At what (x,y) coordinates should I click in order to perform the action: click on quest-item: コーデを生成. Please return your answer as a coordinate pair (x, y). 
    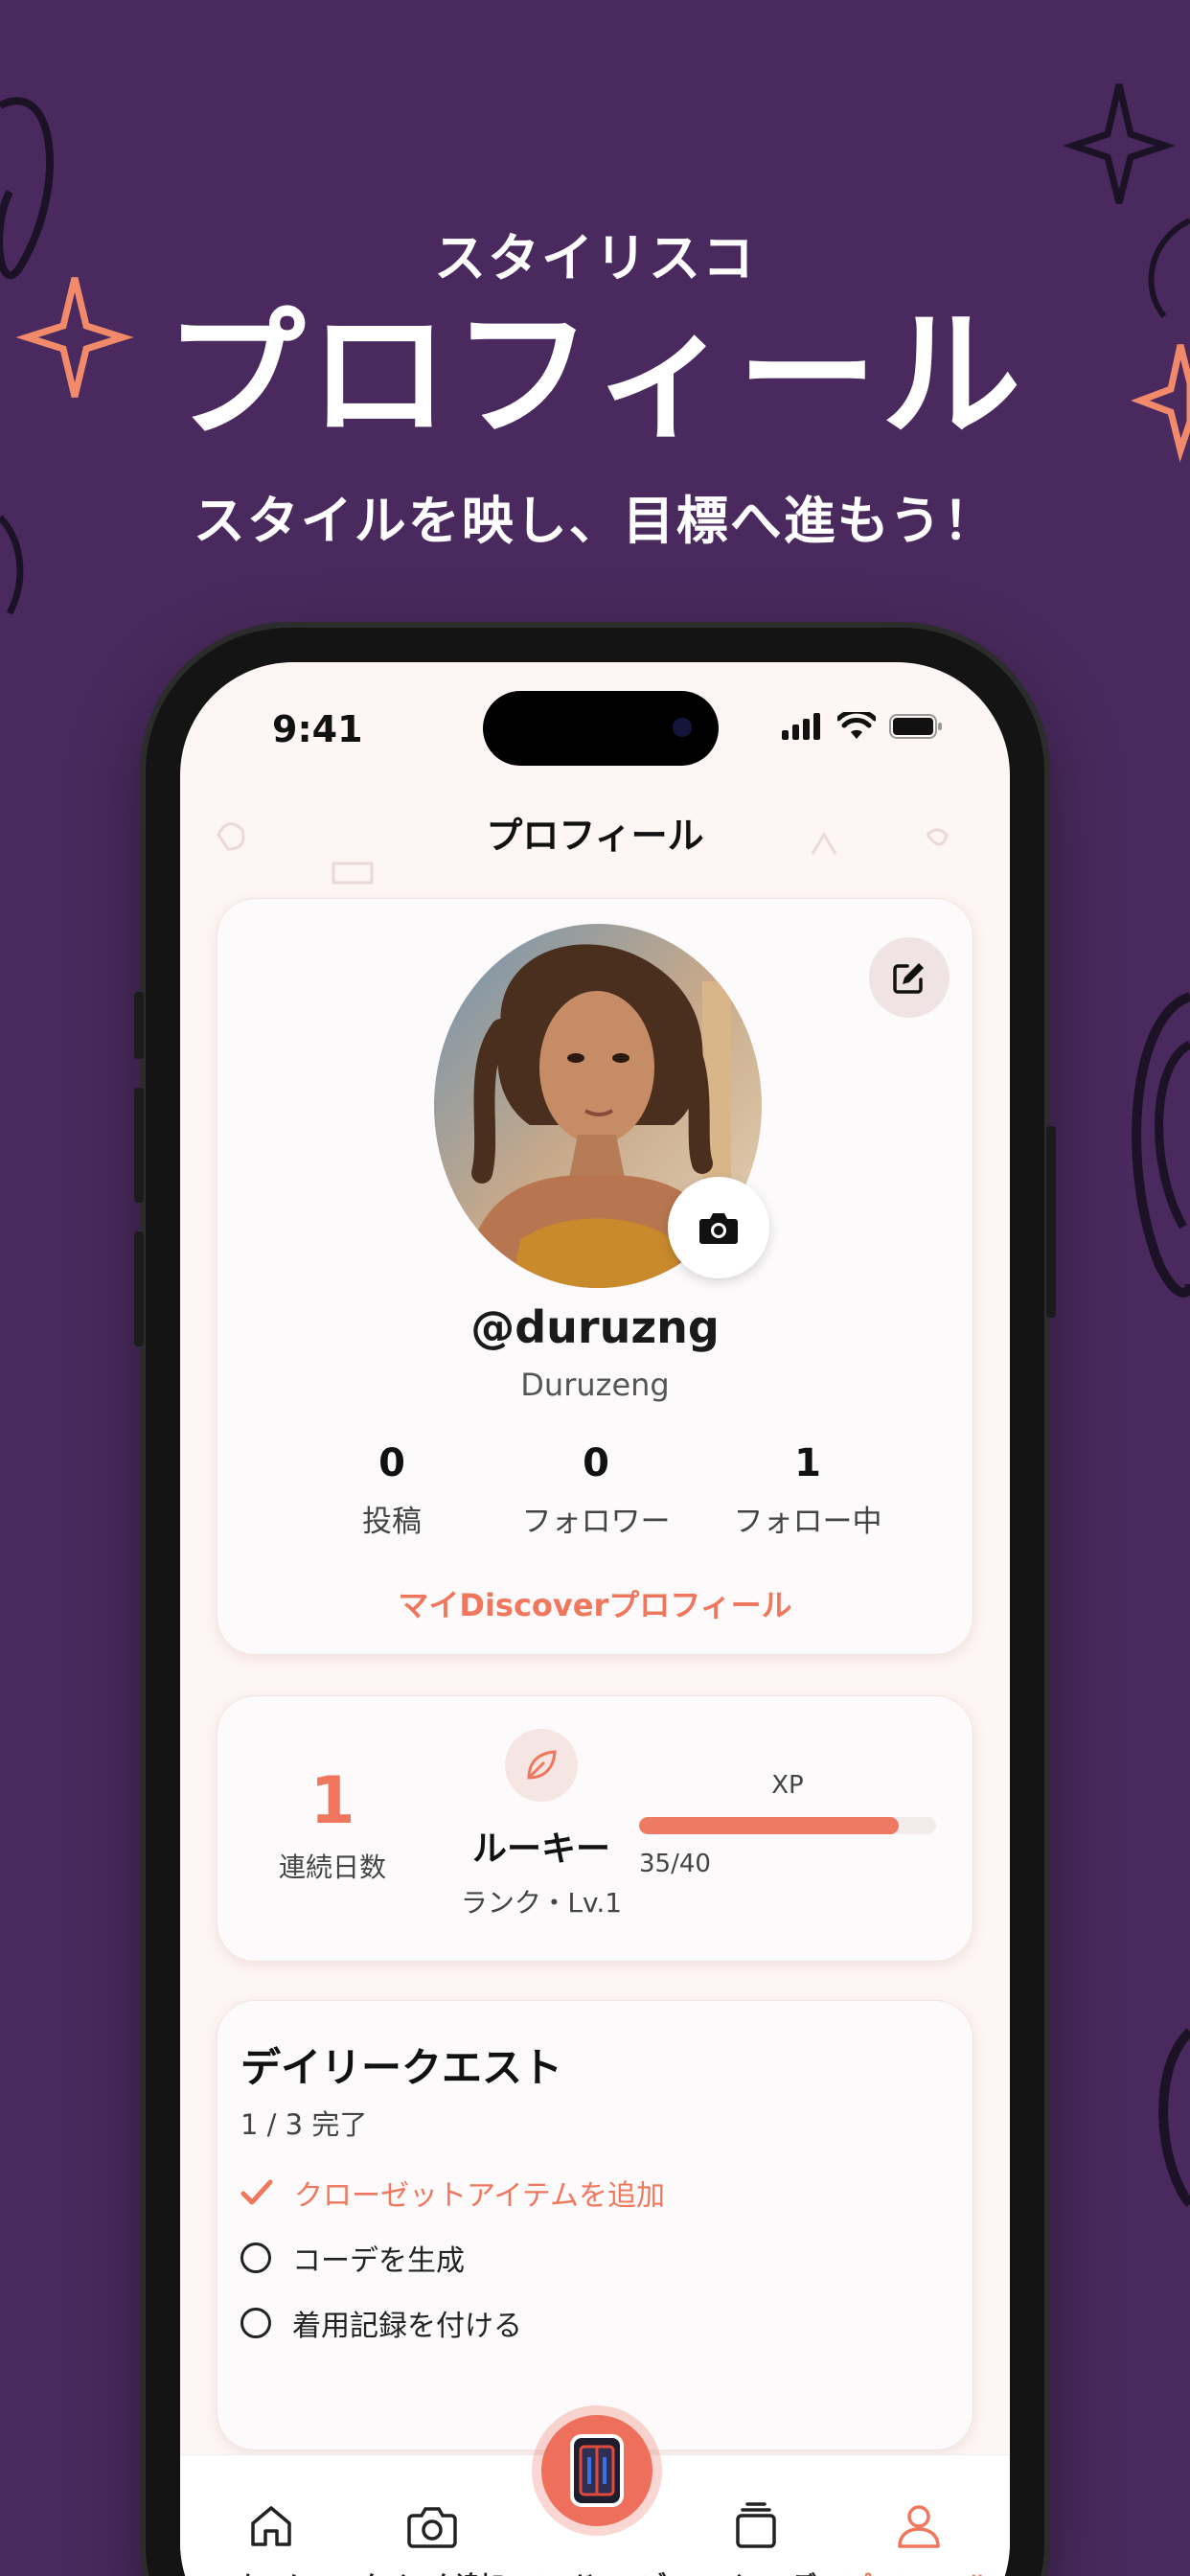
    Looking at the image, I should click on (352, 2258).